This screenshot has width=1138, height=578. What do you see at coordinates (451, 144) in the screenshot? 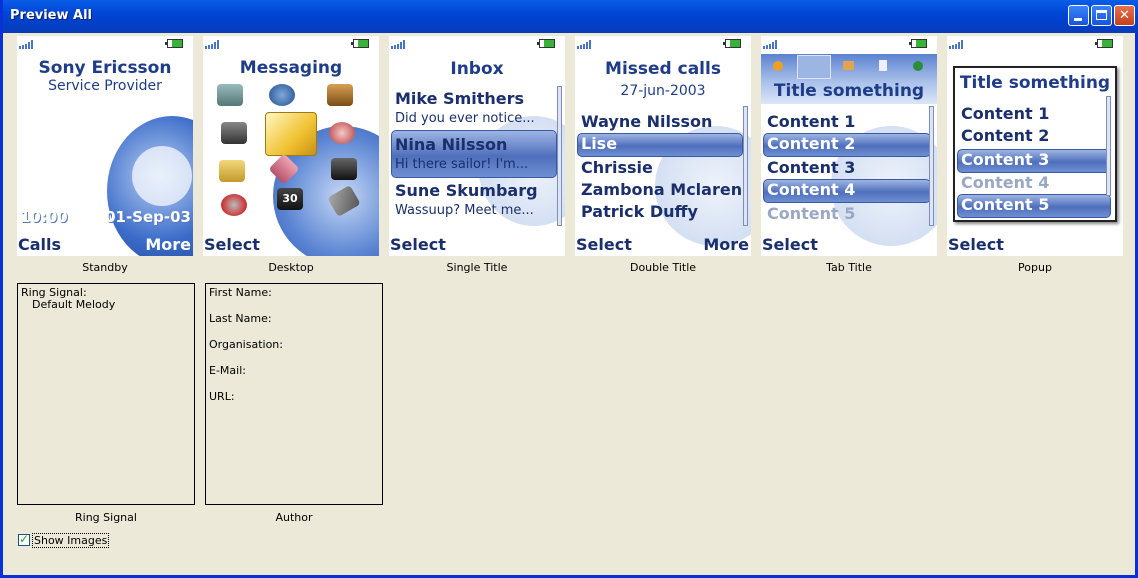
I see `list-item-name: Nina Nilsson` at bounding box center [451, 144].